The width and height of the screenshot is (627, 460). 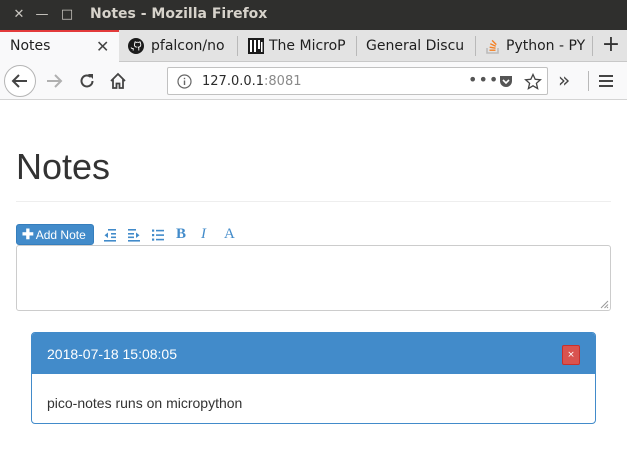 I want to click on tab-label: General Discu, so click(x=415, y=46).